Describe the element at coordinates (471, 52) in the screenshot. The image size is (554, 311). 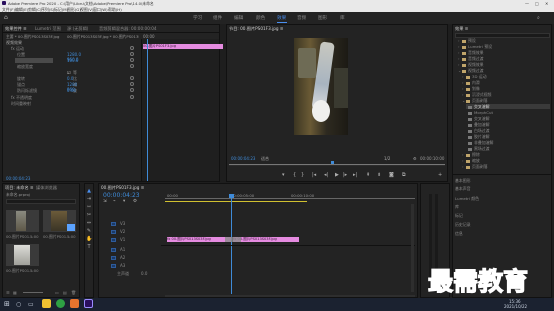
I see `library-item: › 音频效果` at that location.